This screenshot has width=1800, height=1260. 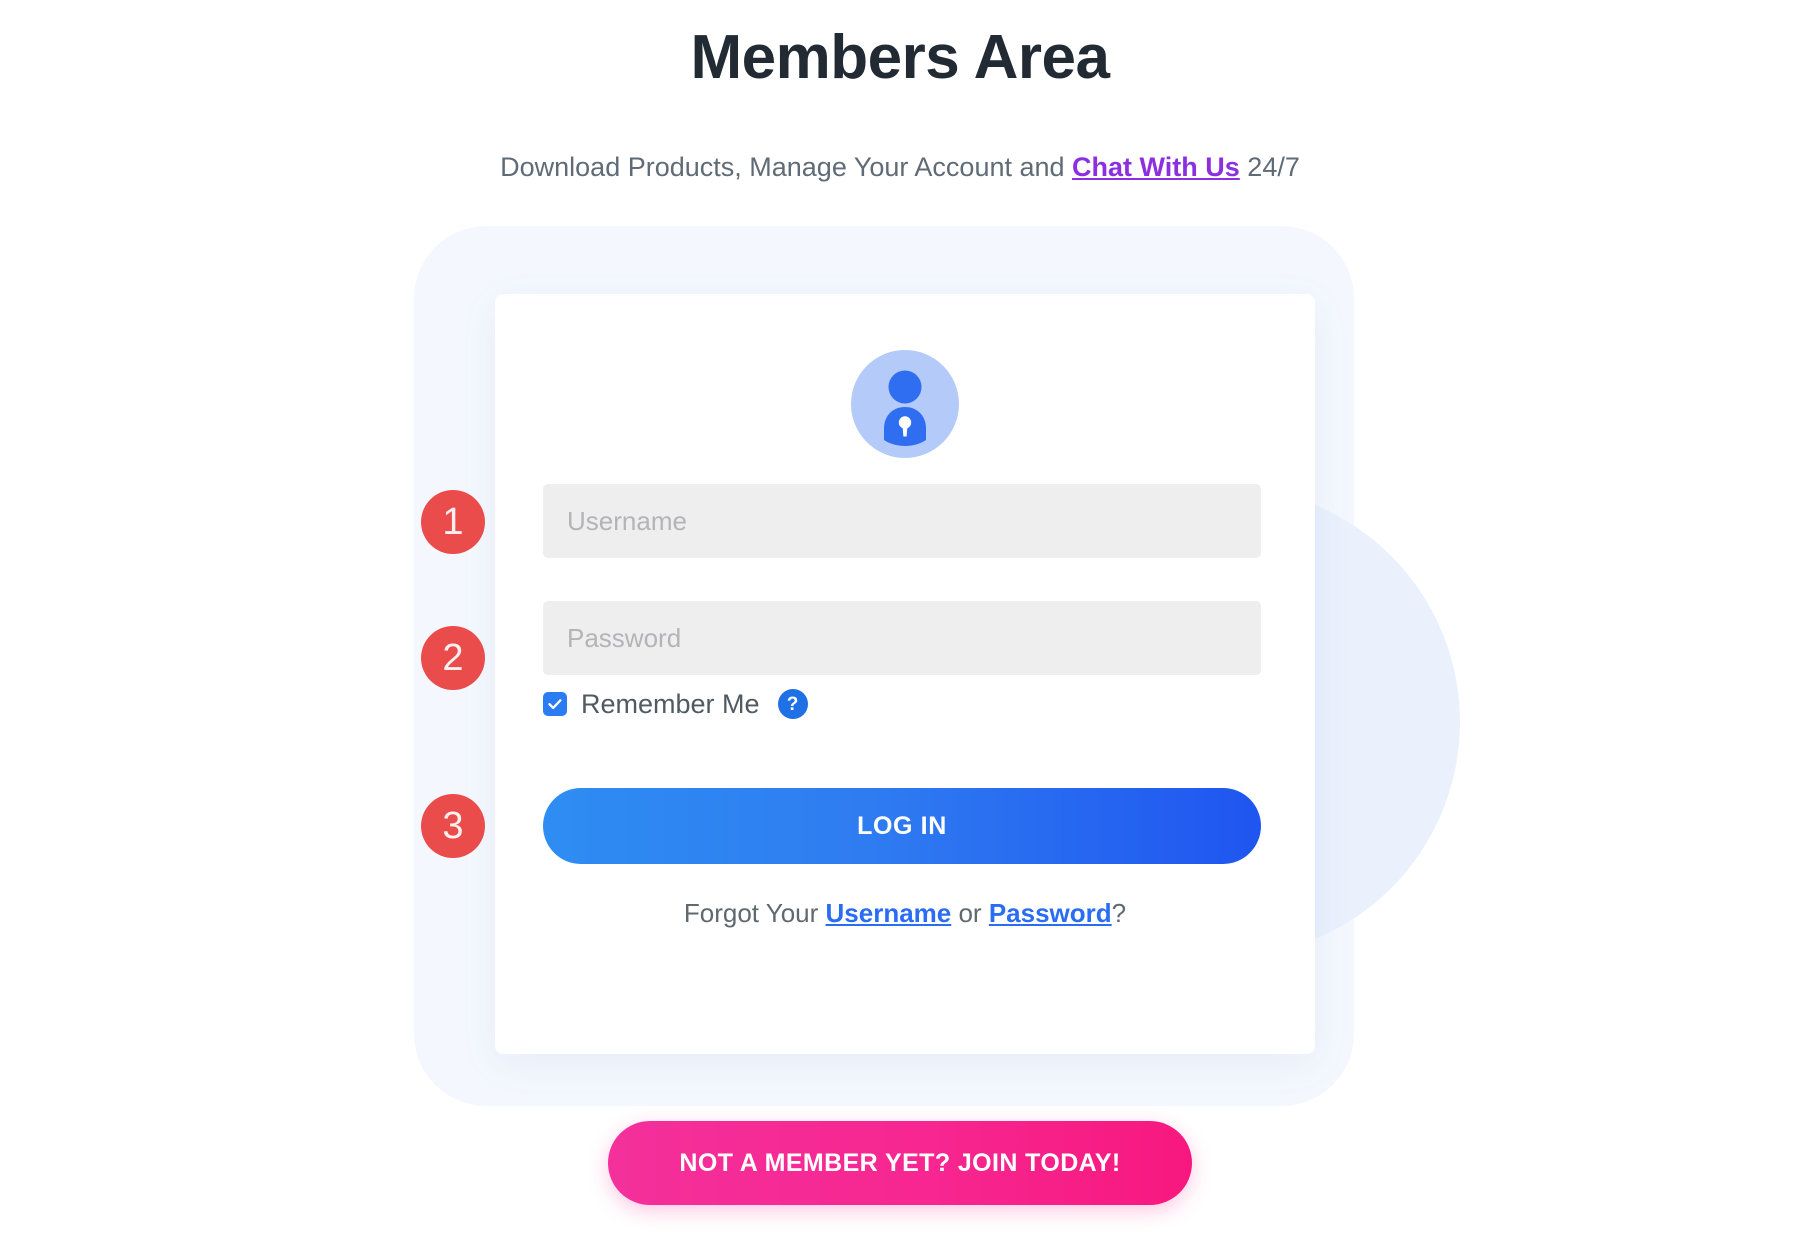 What do you see at coordinates (900, 1163) in the screenshot?
I see `join-today-button: NOT A MEMBER YET? JOIN TODAY!` at bounding box center [900, 1163].